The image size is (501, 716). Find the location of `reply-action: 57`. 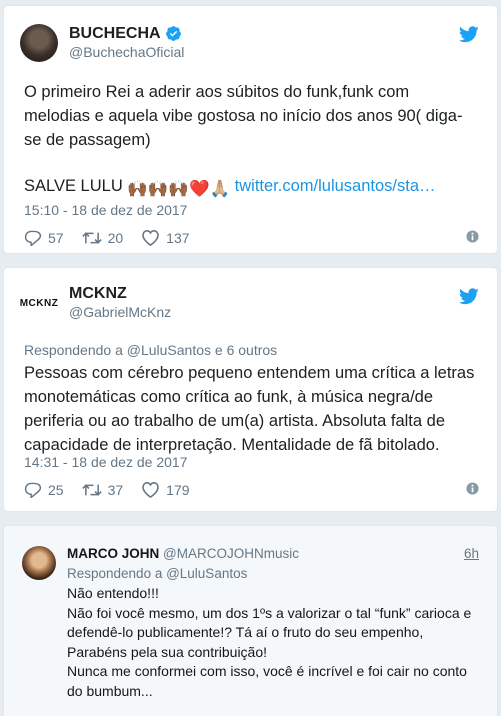

reply-action: 57 is located at coordinates (44, 238).